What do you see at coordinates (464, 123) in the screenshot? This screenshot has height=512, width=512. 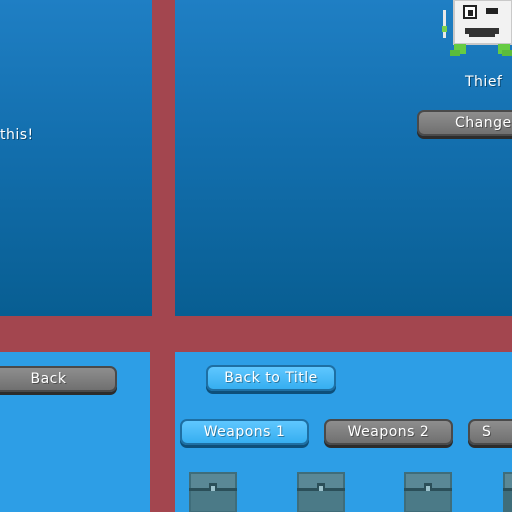 I see `change-character-button: Change` at bounding box center [464, 123].